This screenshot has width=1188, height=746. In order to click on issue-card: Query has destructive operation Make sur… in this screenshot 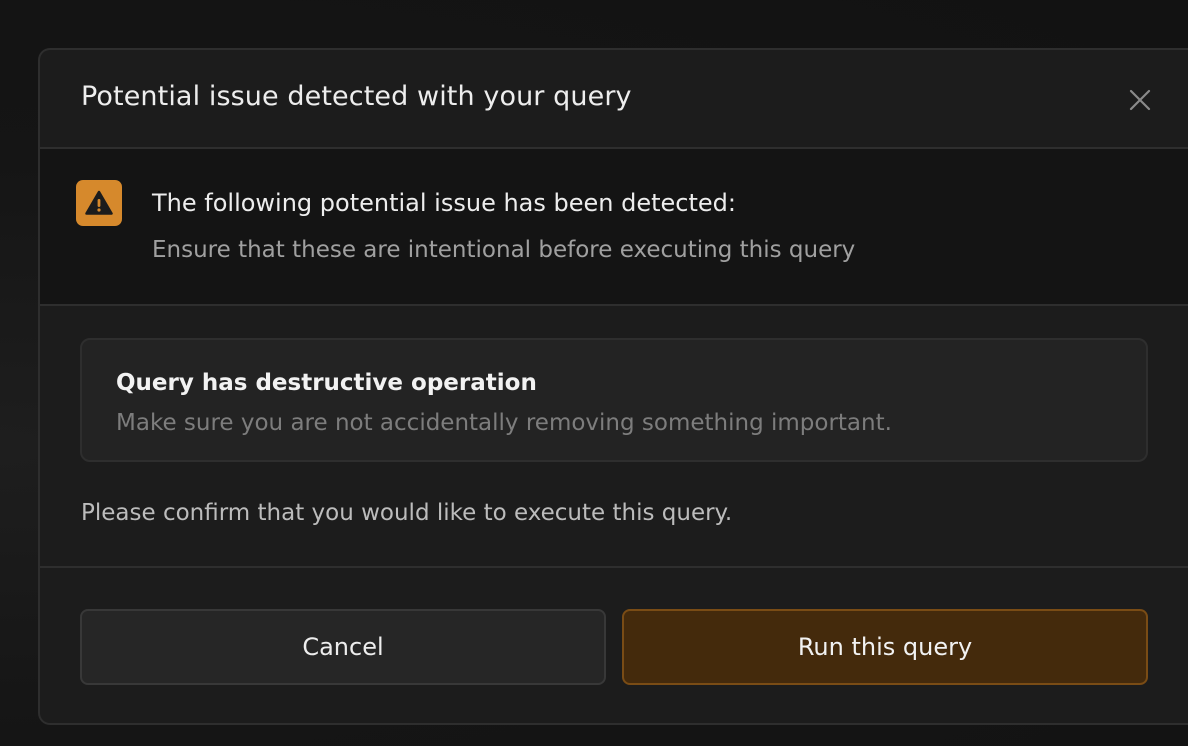, I will do `click(614, 400)`.